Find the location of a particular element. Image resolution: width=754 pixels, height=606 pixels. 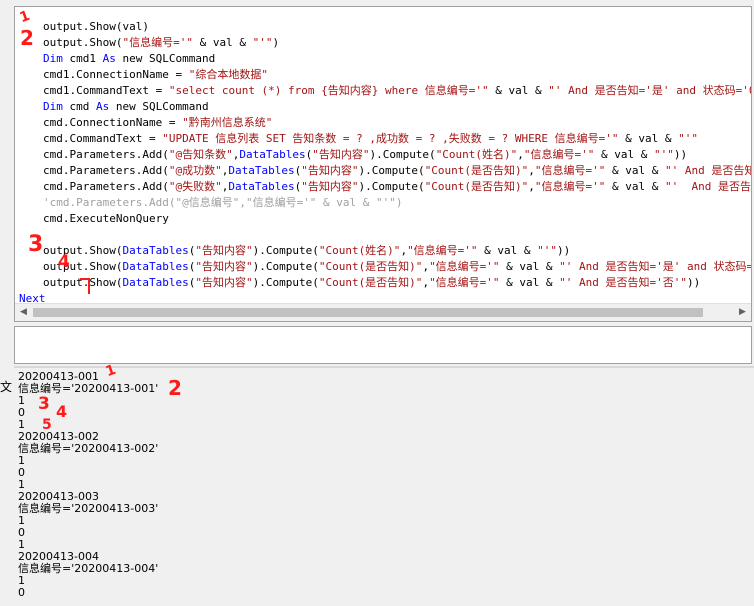

annotation-mark-output-2: 2 is located at coordinates (175, 388).